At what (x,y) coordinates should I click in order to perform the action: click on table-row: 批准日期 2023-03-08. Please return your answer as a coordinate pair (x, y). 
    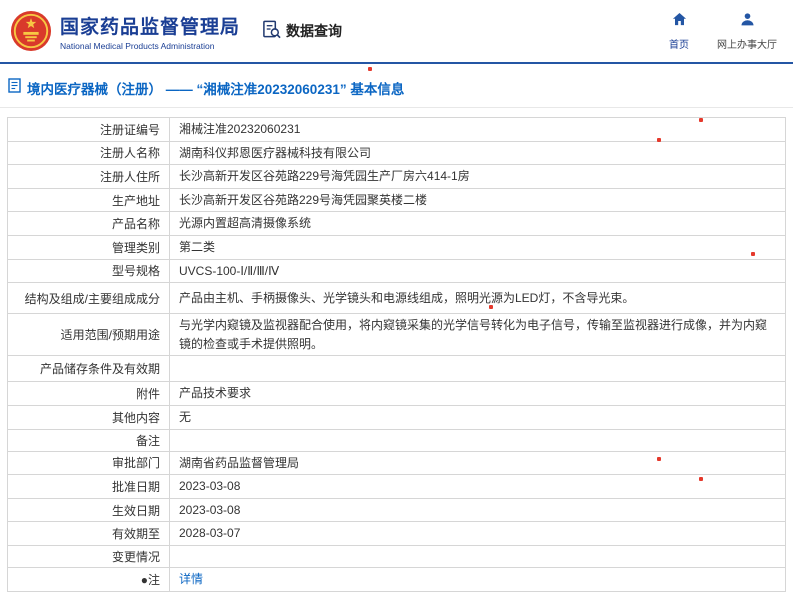
    Looking at the image, I should click on (396, 486).